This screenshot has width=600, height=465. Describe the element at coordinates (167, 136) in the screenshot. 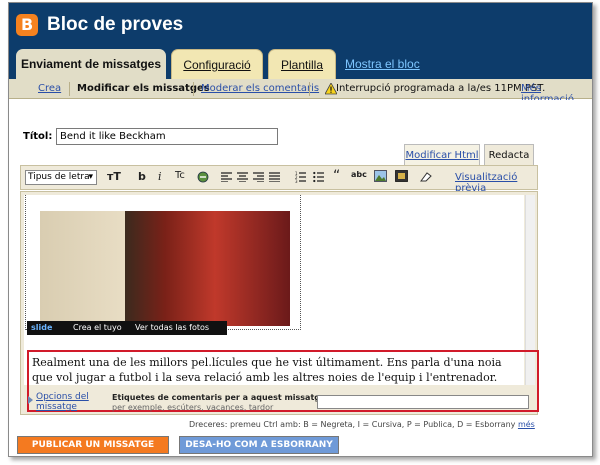

I see `title-input` at that location.